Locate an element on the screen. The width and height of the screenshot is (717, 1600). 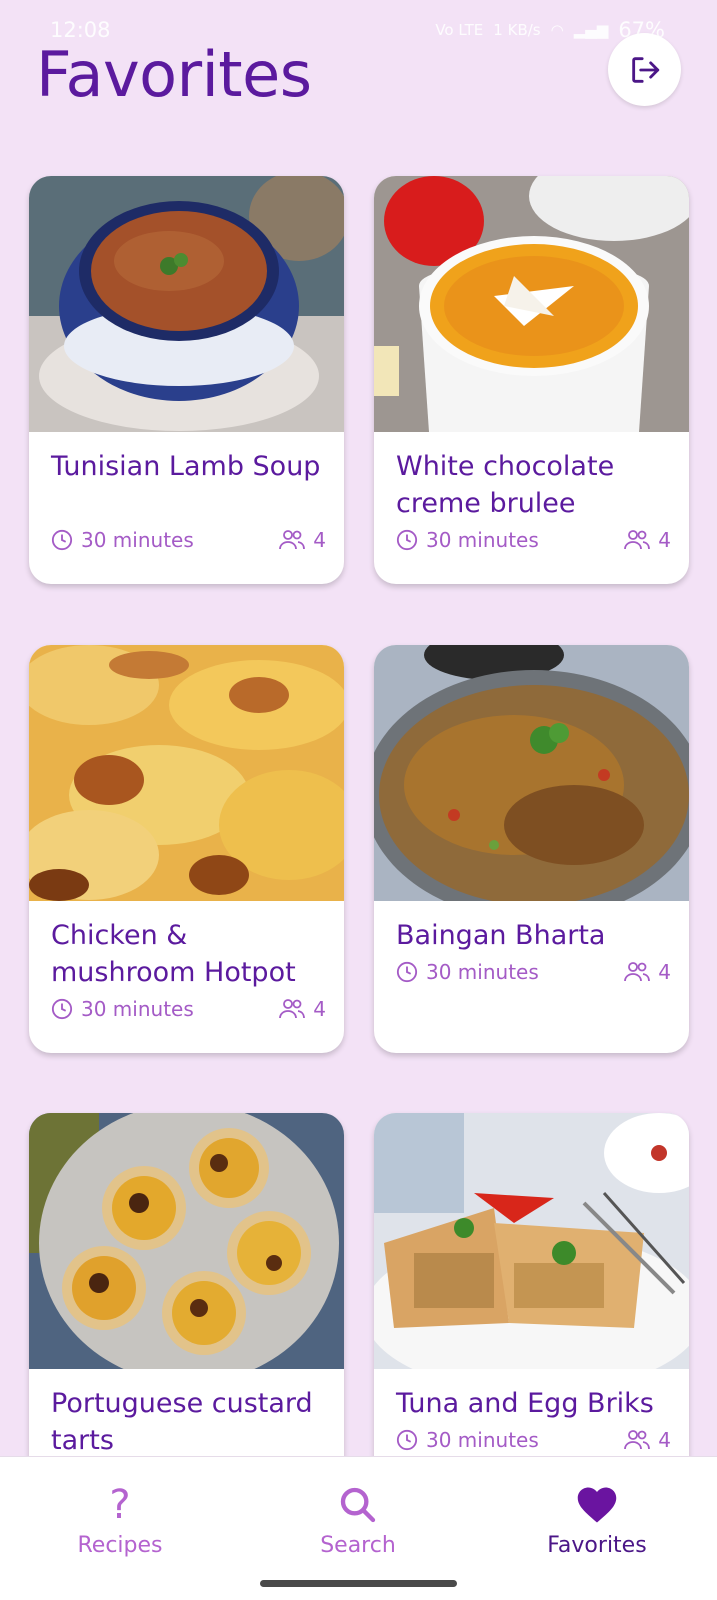
nav-label: Search is located at coordinates (358, 1545).